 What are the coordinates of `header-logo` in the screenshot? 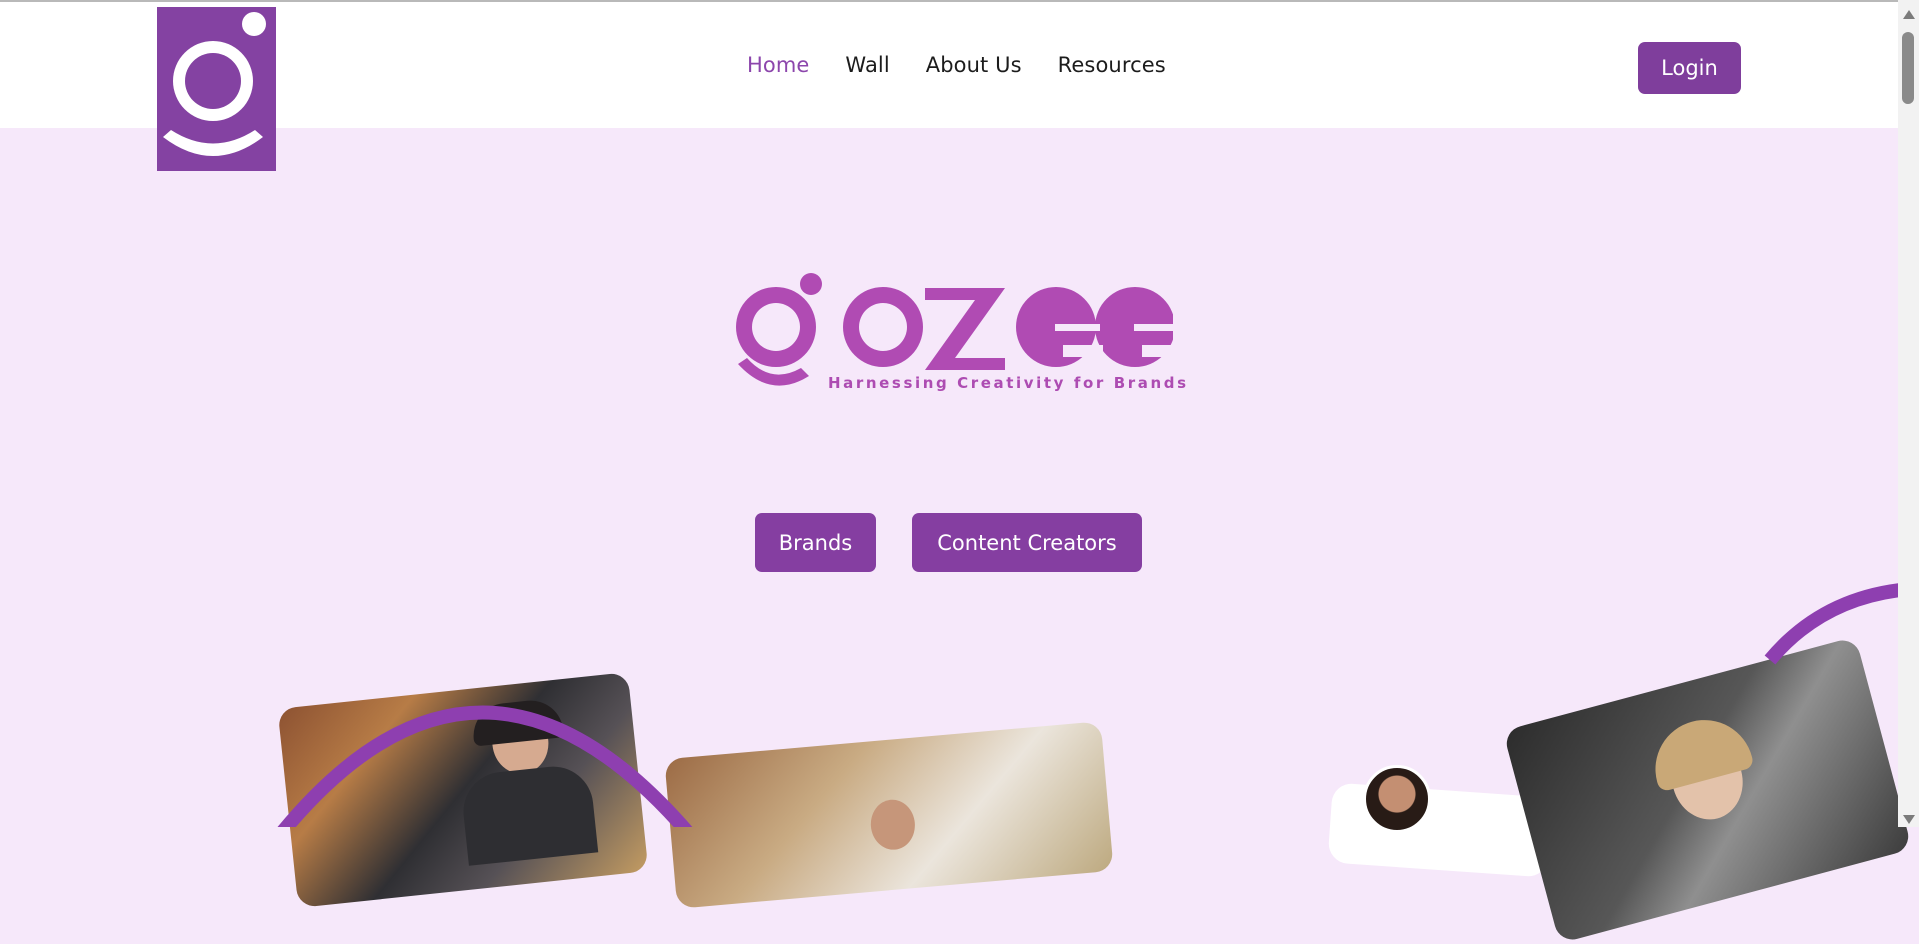 It's located at (216, 88).